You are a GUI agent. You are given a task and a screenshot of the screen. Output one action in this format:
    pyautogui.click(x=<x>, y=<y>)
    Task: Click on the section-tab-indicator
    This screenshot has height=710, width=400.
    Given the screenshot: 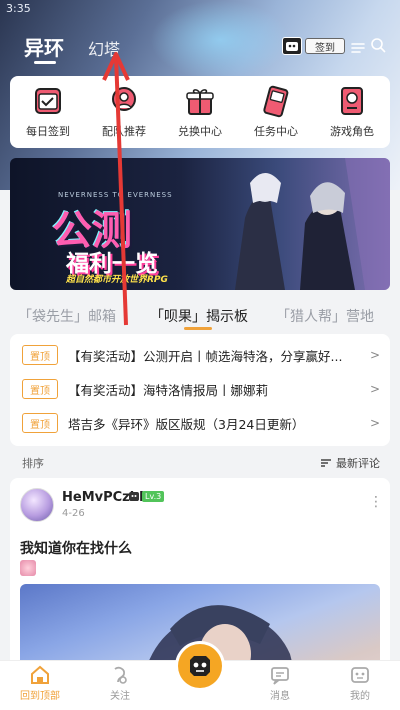 What is the action you would take?
    pyautogui.click(x=198, y=328)
    